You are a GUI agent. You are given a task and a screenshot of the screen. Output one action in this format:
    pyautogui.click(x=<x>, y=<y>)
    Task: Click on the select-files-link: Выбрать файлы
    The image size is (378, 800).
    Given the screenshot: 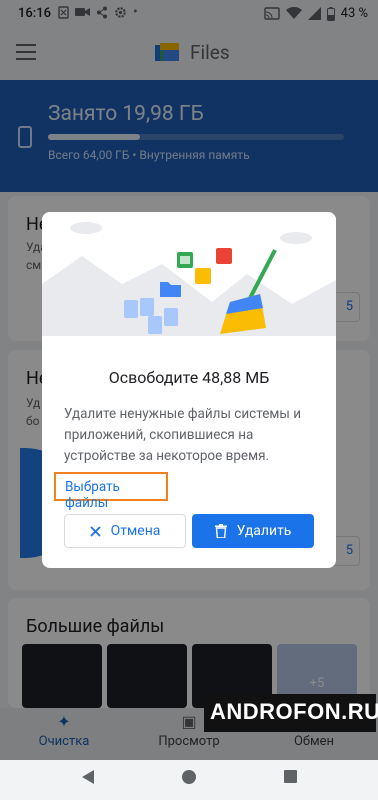 What is the action you would take?
    pyautogui.click(x=111, y=491)
    